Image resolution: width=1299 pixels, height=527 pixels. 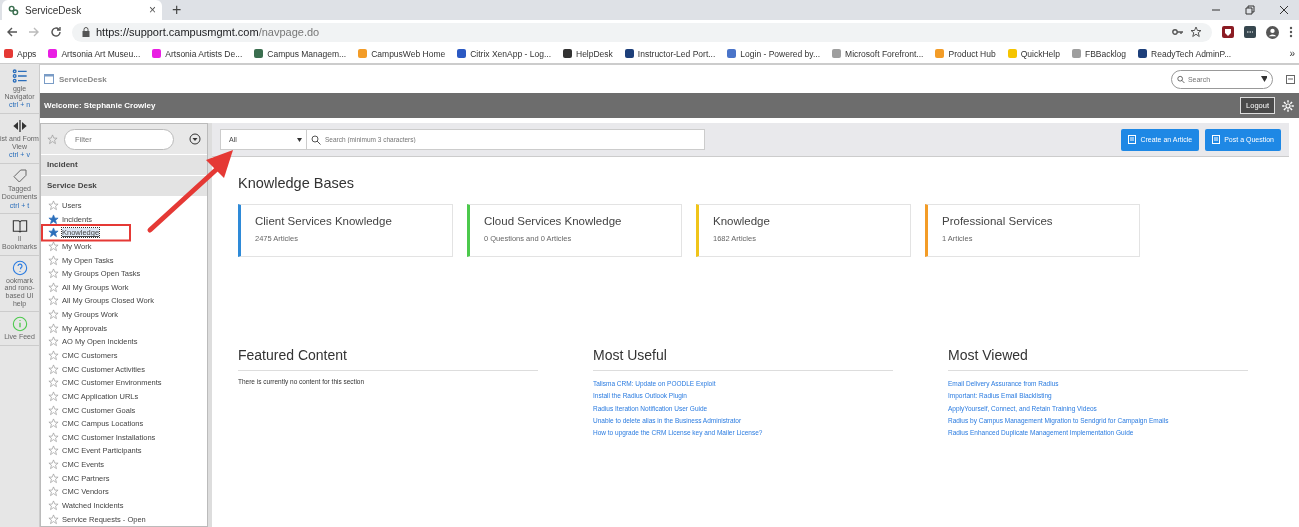 What do you see at coordinates (1033, 53) in the screenshot?
I see `bookmark: QuickHelp` at bounding box center [1033, 53].